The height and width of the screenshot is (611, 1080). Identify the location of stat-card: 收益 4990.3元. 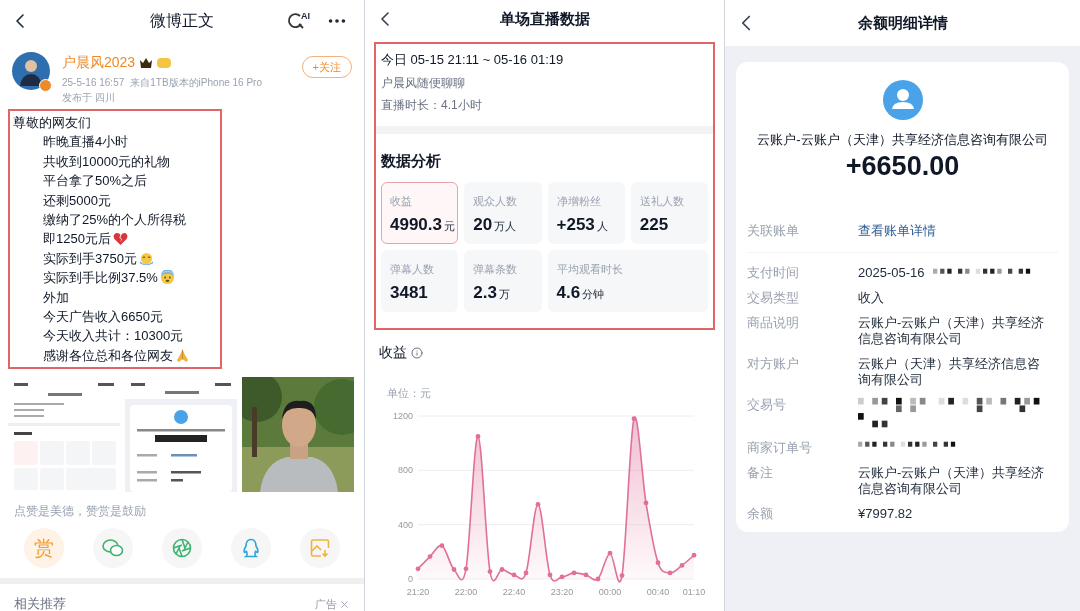
(420, 213).